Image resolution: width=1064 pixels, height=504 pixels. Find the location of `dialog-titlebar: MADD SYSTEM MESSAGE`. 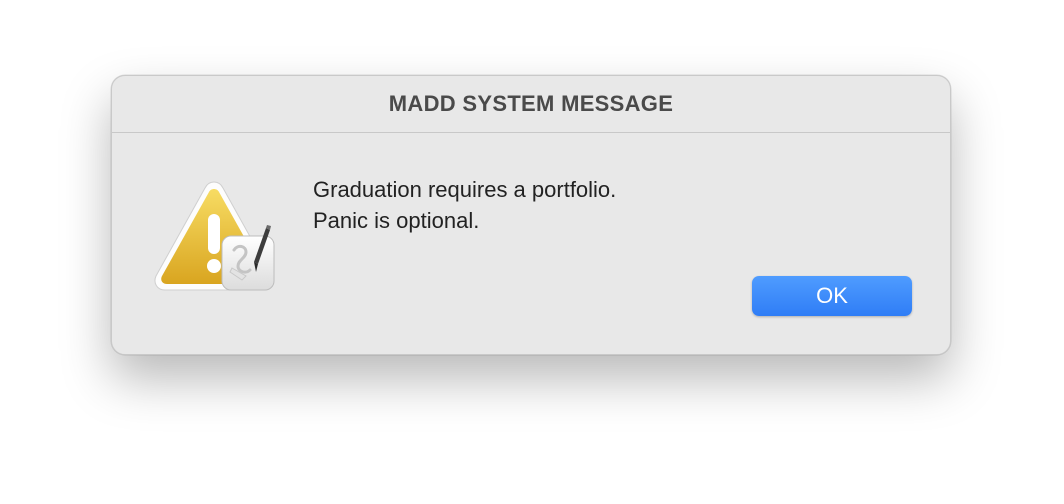

dialog-titlebar: MADD SYSTEM MESSAGE is located at coordinates (531, 104).